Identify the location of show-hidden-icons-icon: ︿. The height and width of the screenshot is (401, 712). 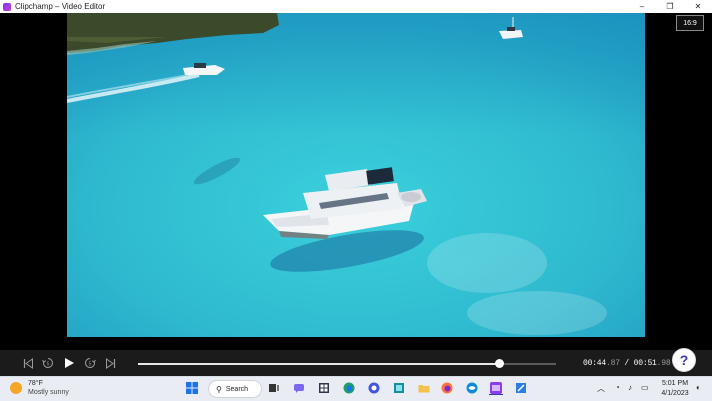
(601, 388).